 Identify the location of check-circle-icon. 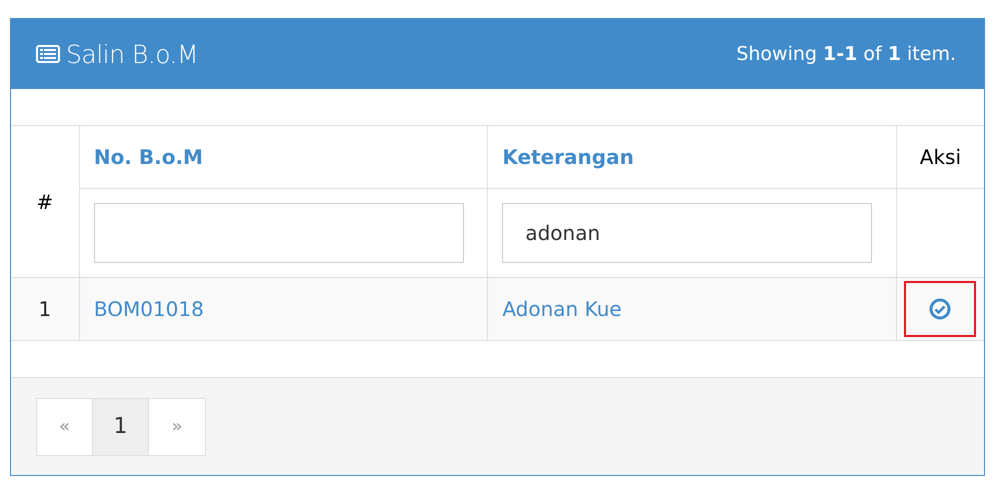
(940, 309).